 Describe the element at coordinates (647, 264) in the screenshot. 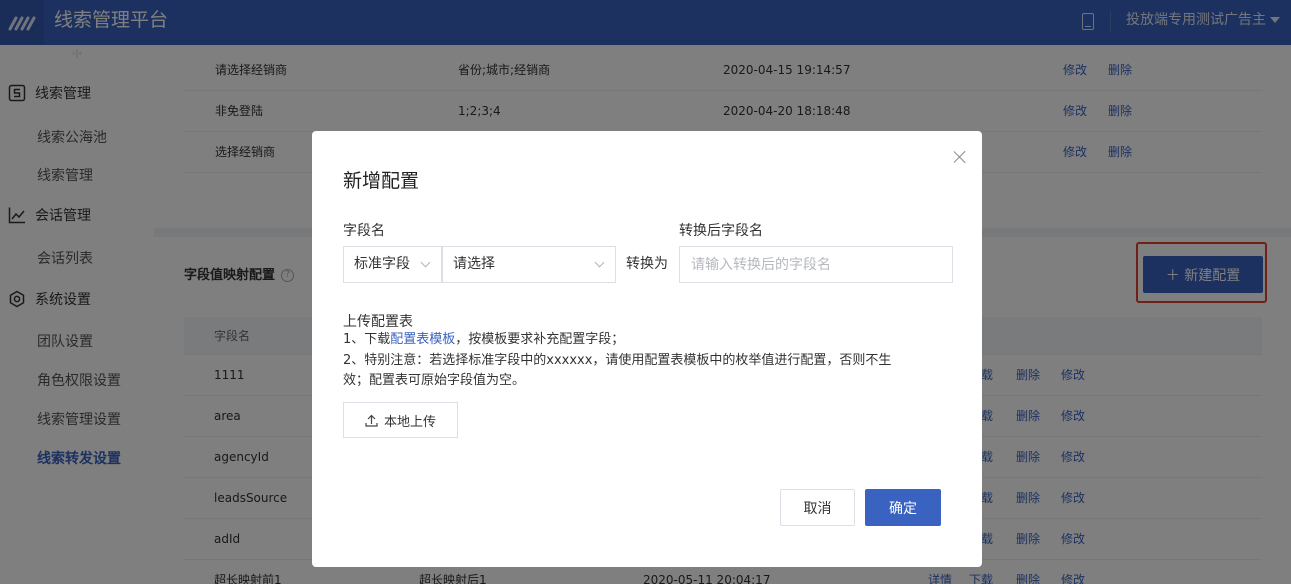

I see `convert-label: 转换为` at that location.